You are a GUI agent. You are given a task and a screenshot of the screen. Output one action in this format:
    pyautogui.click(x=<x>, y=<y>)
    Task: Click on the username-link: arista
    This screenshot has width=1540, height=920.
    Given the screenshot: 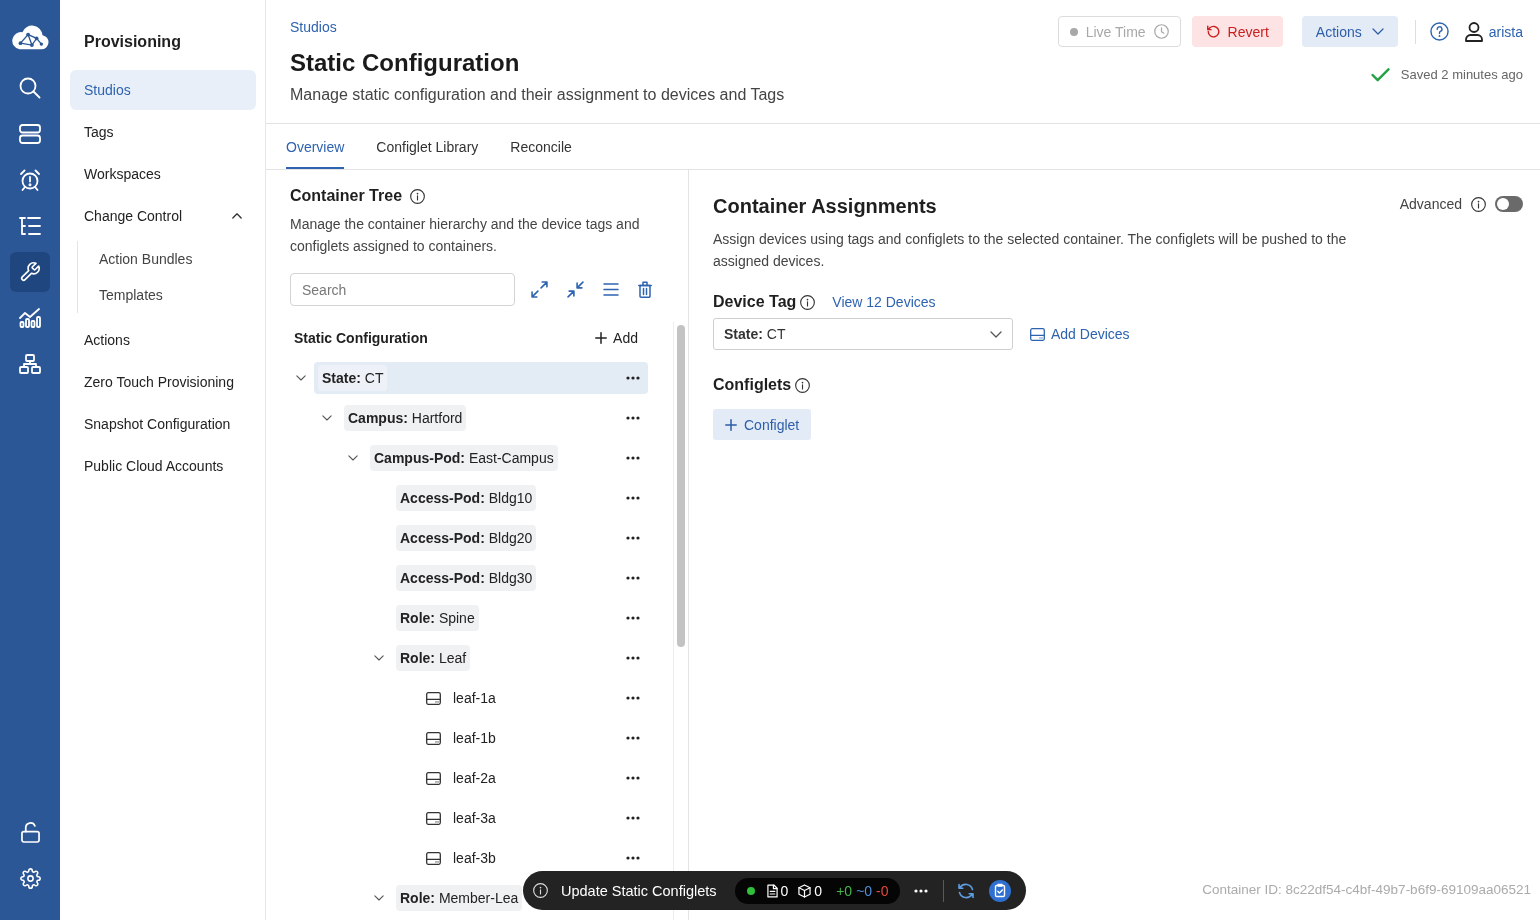 What is the action you would take?
    pyautogui.click(x=1505, y=31)
    